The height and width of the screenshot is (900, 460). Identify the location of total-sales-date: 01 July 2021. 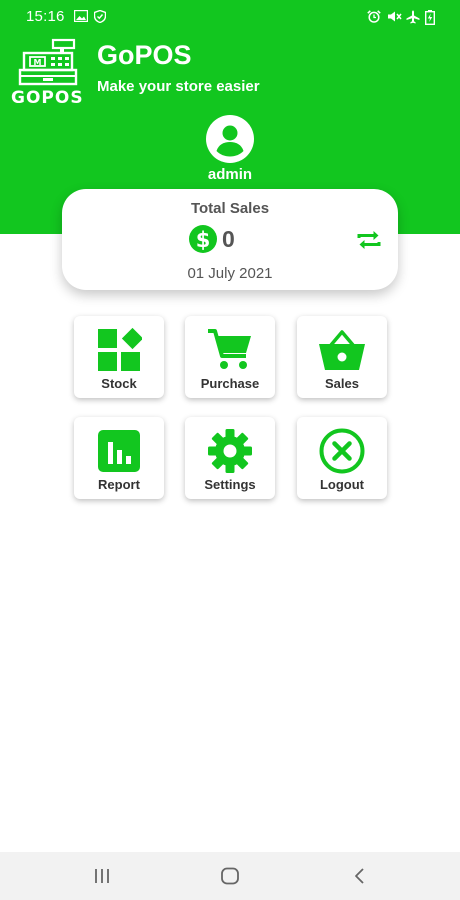
(230, 273).